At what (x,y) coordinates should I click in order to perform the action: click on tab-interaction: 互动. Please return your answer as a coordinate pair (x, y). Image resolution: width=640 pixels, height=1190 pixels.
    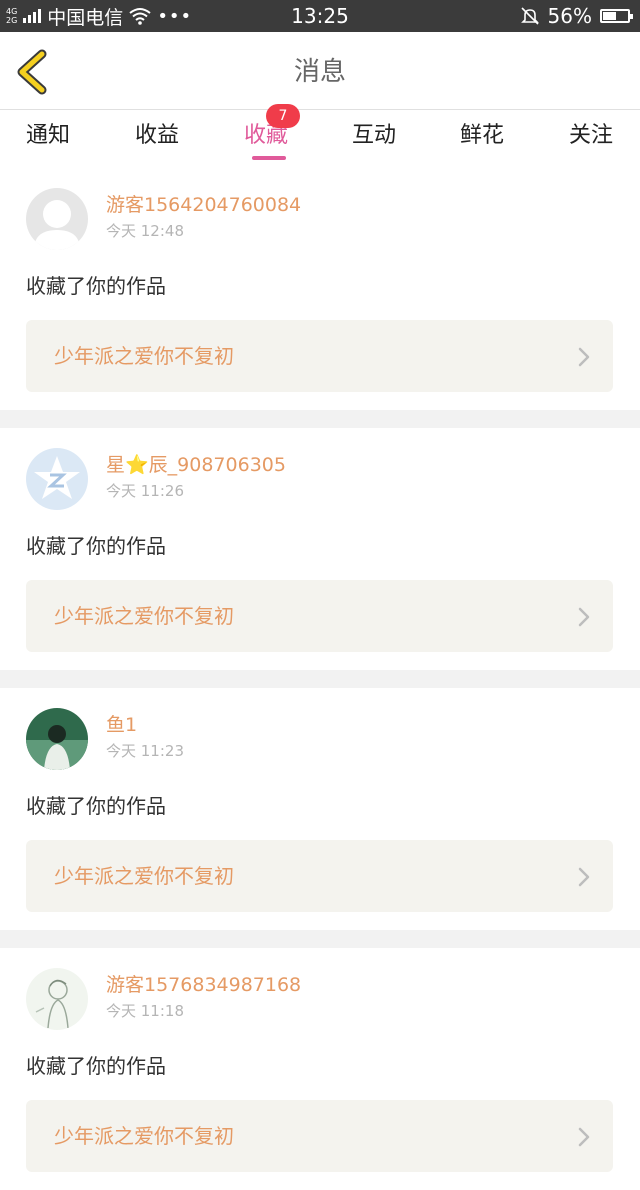
    Looking at the image, I should click on (374, 139).